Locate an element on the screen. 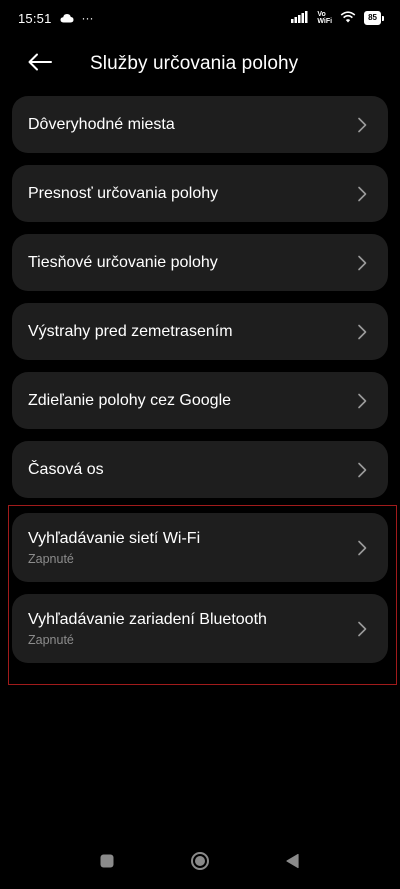 This screenshot has height=889, width=400. item-earthquake-alerts: Výstrahy pred zemetrasením is located at coordinates (200, 331).